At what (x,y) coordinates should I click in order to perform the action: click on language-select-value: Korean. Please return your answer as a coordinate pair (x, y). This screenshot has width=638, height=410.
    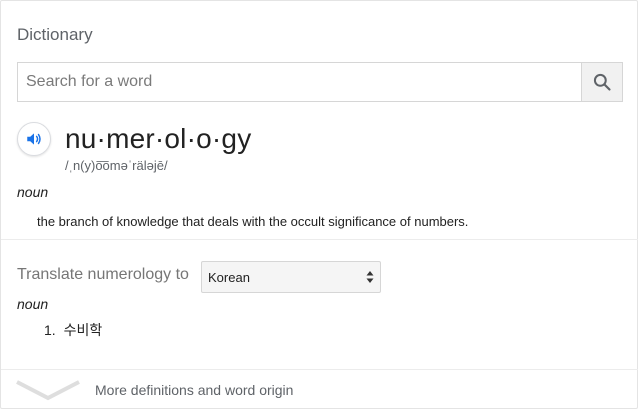
    Looking at the image, I should click on (229, 277).